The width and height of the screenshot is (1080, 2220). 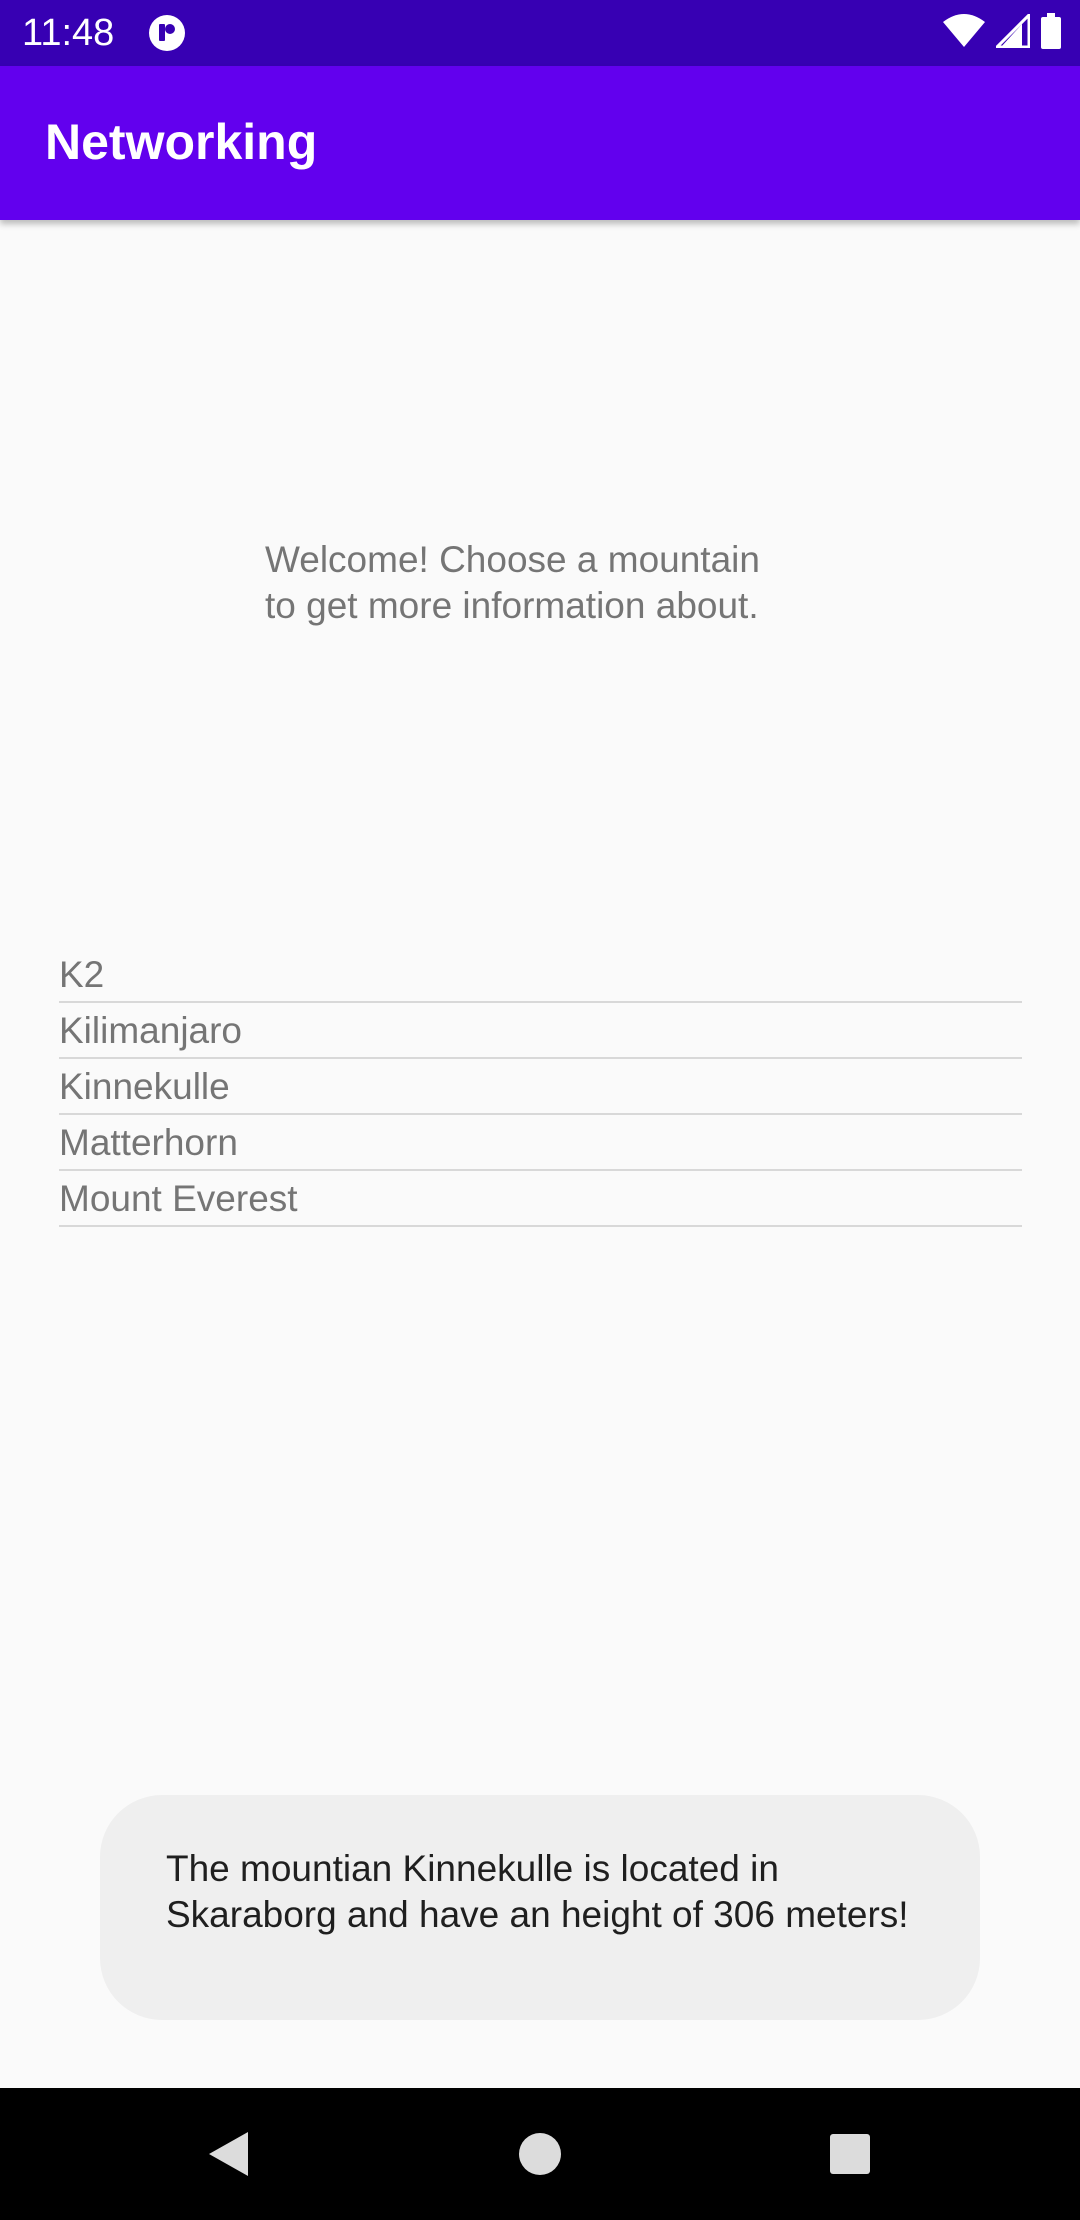 I want to click on mountain-list-item-k2: K2, so click(x=540, y=975).